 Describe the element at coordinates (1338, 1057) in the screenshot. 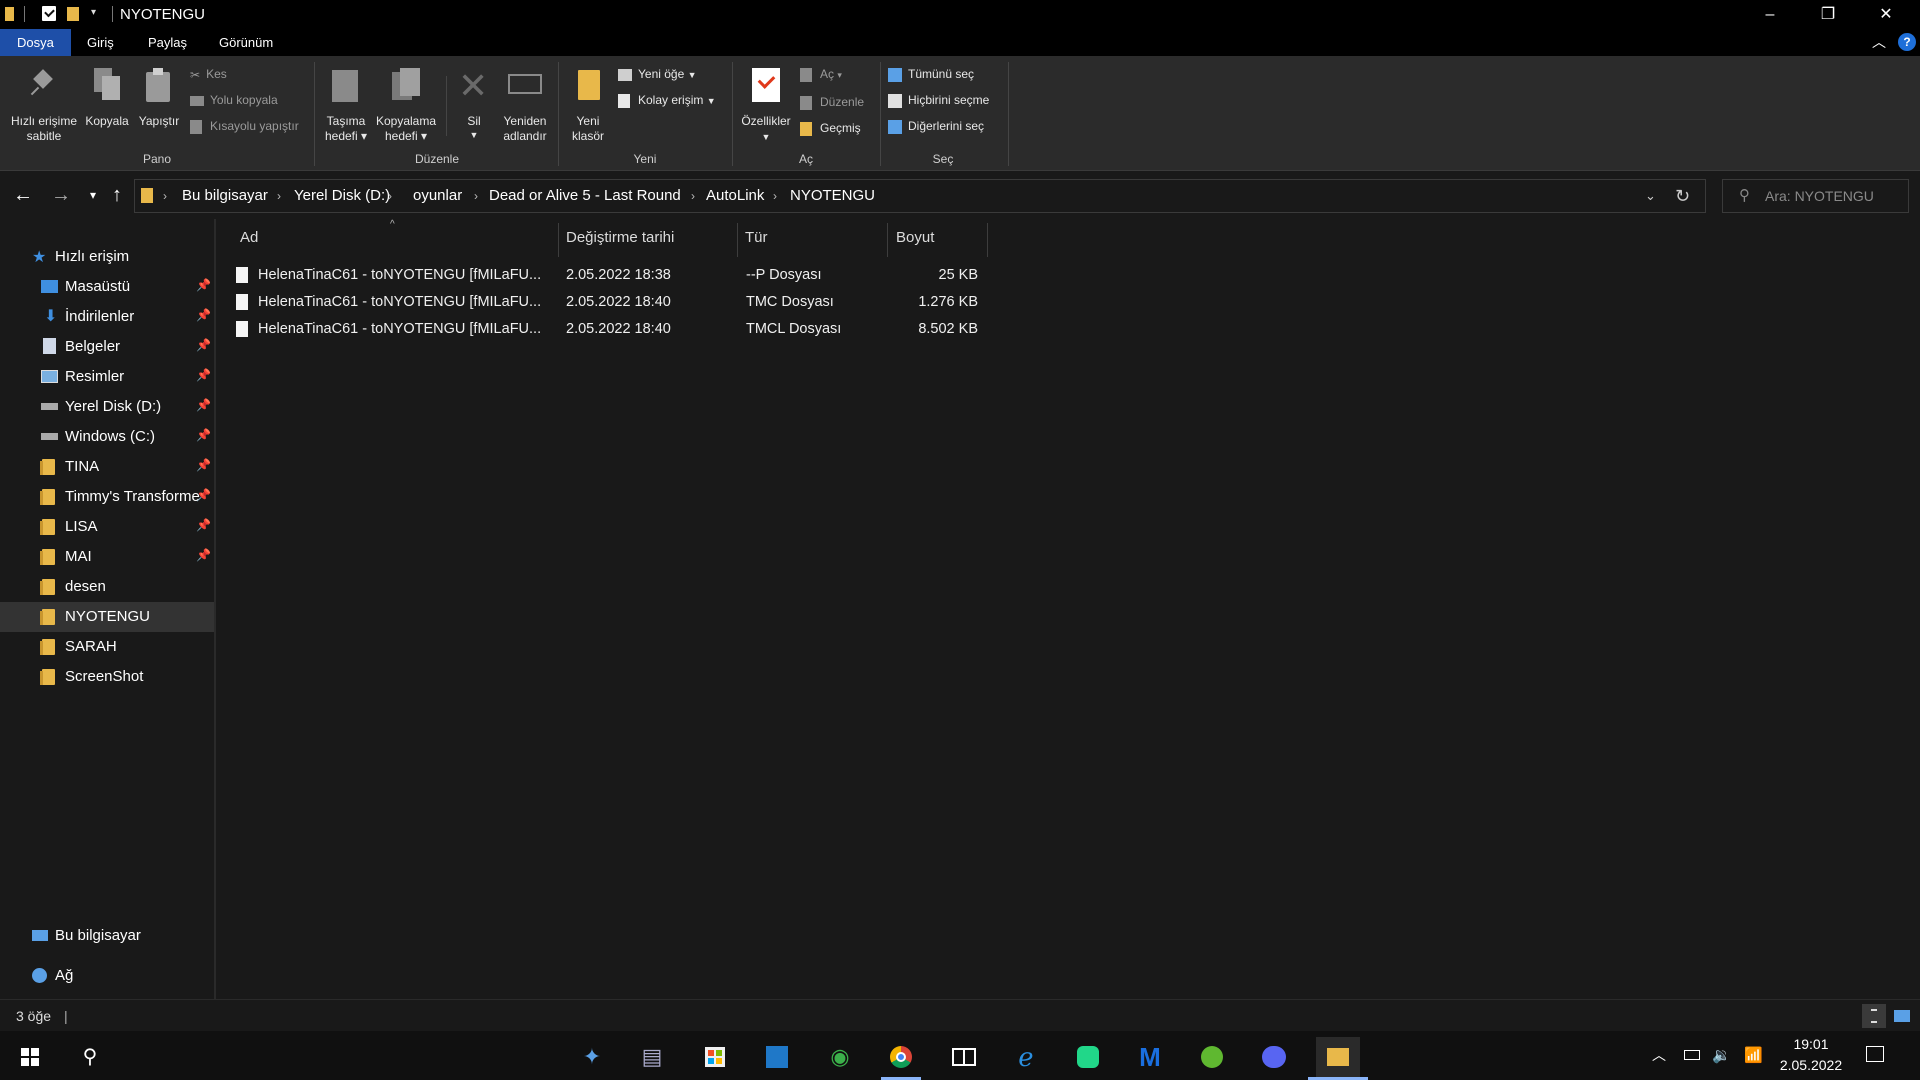

I see `file-explorer-icon` at that location.